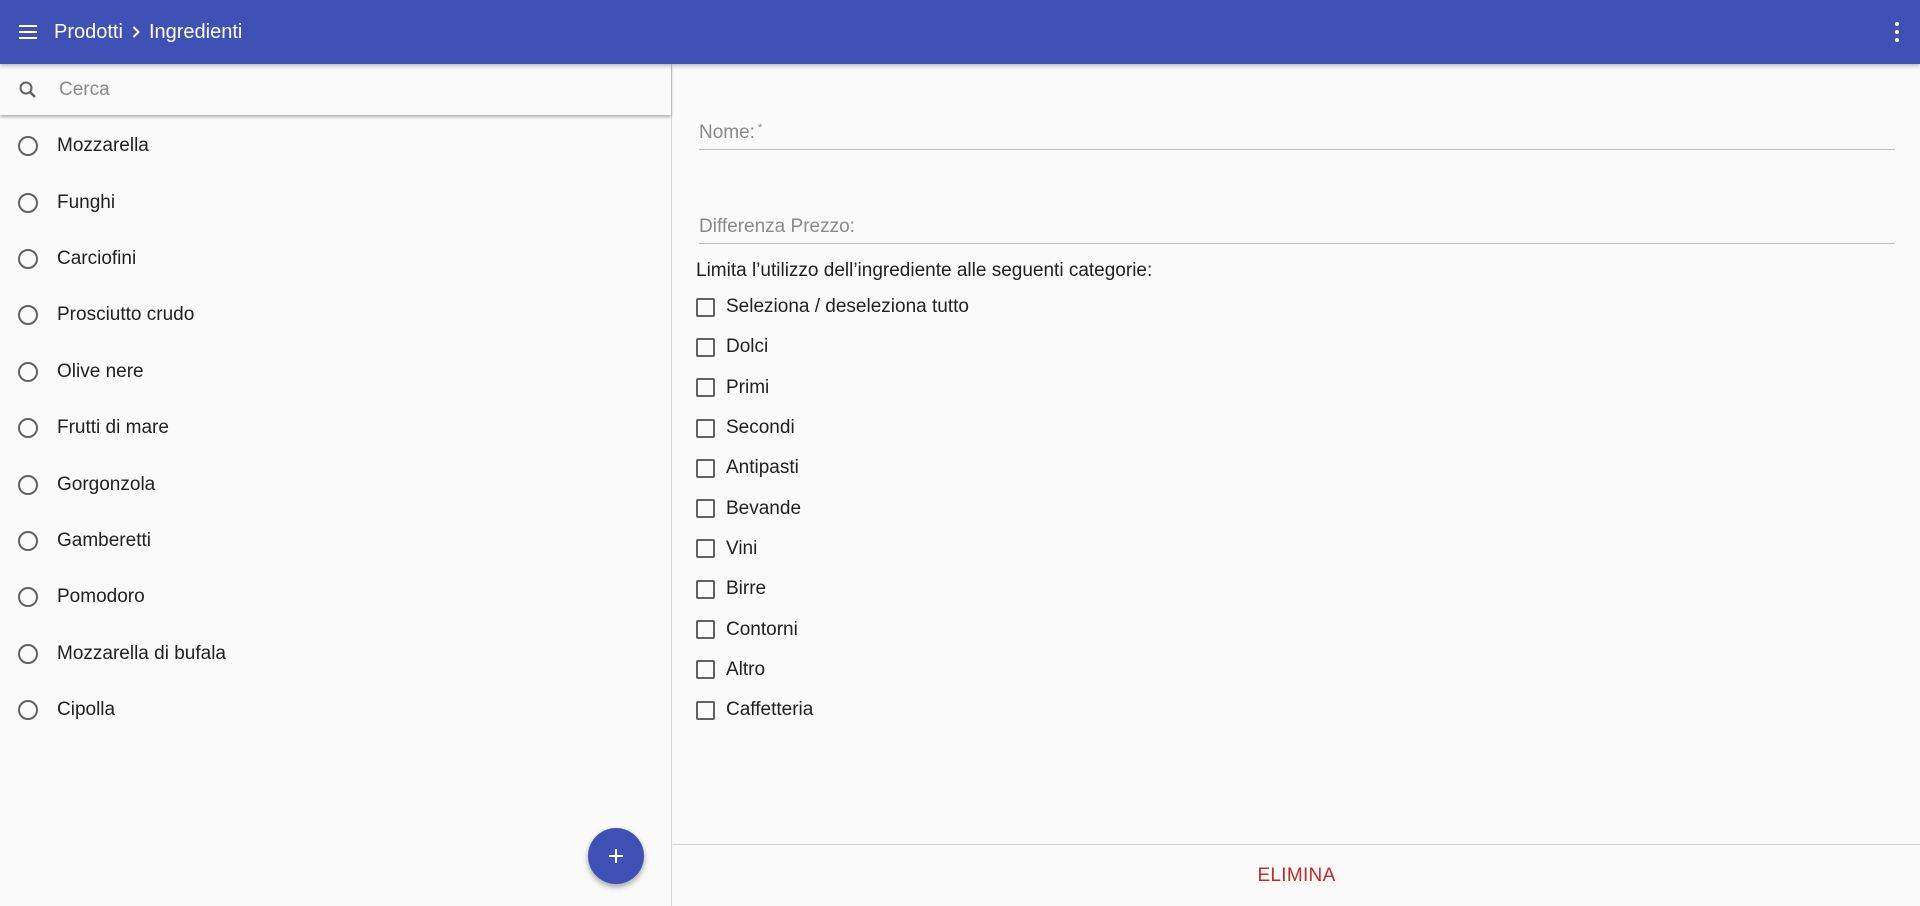 The image size is (1920, 906). I want to click on search-icon, so click(27, 89).